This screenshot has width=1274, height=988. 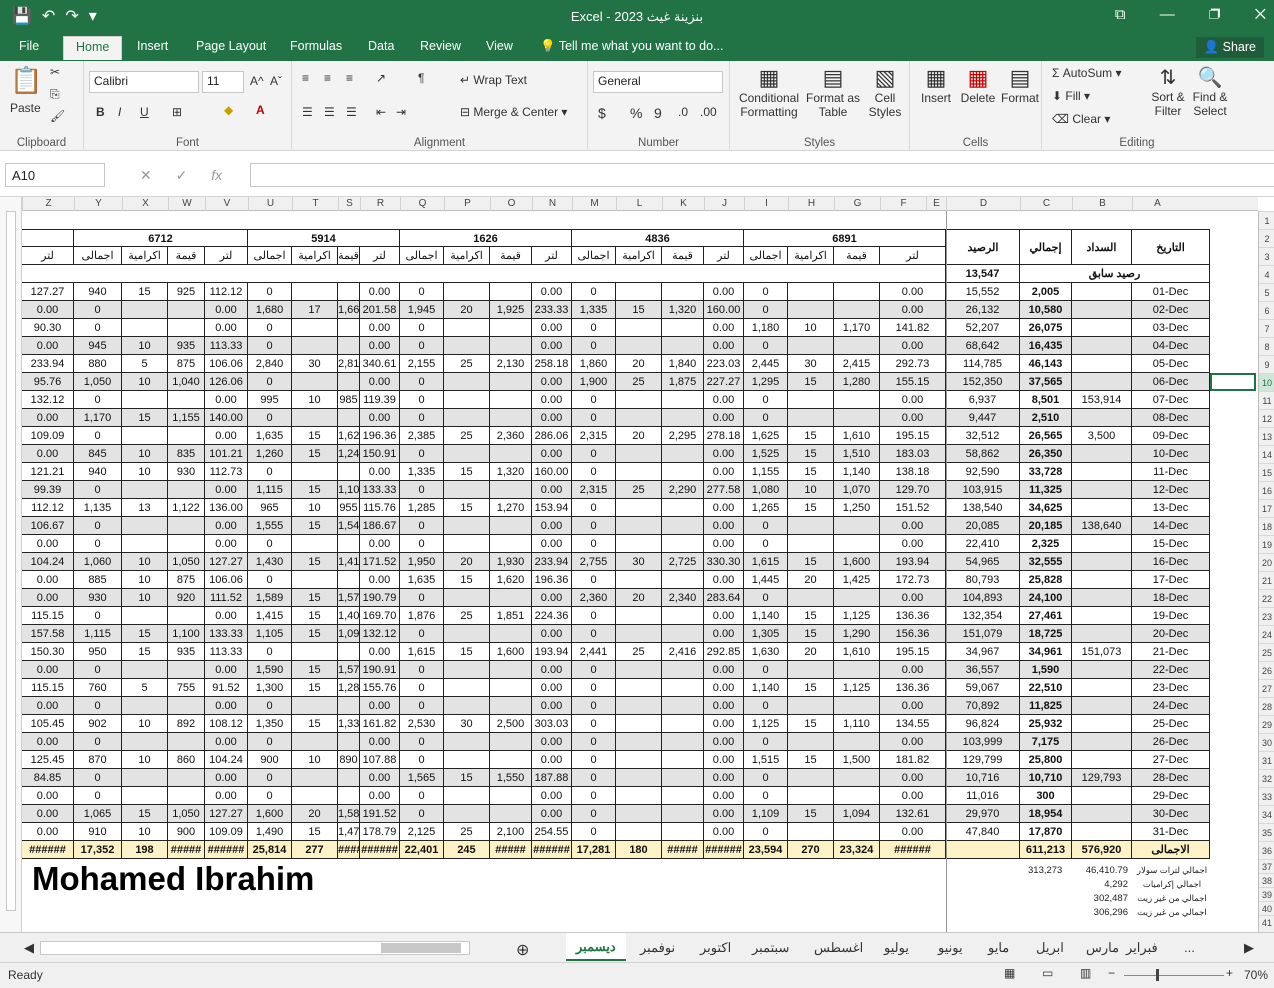 I want to click on data-cell: 20, so click(x=467, y=310).